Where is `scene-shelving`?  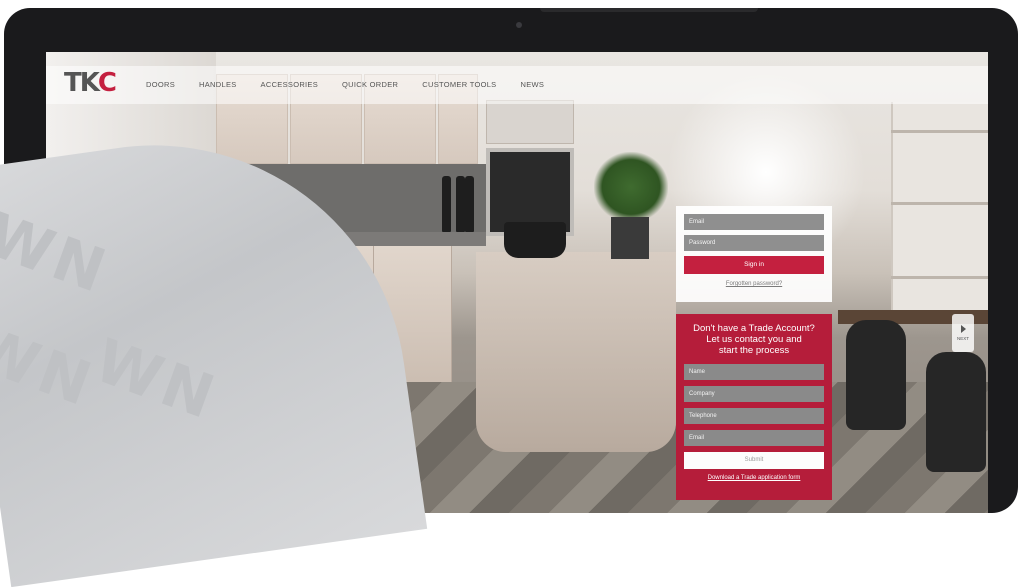 scene-shelving is located at coordinates (939, 207).